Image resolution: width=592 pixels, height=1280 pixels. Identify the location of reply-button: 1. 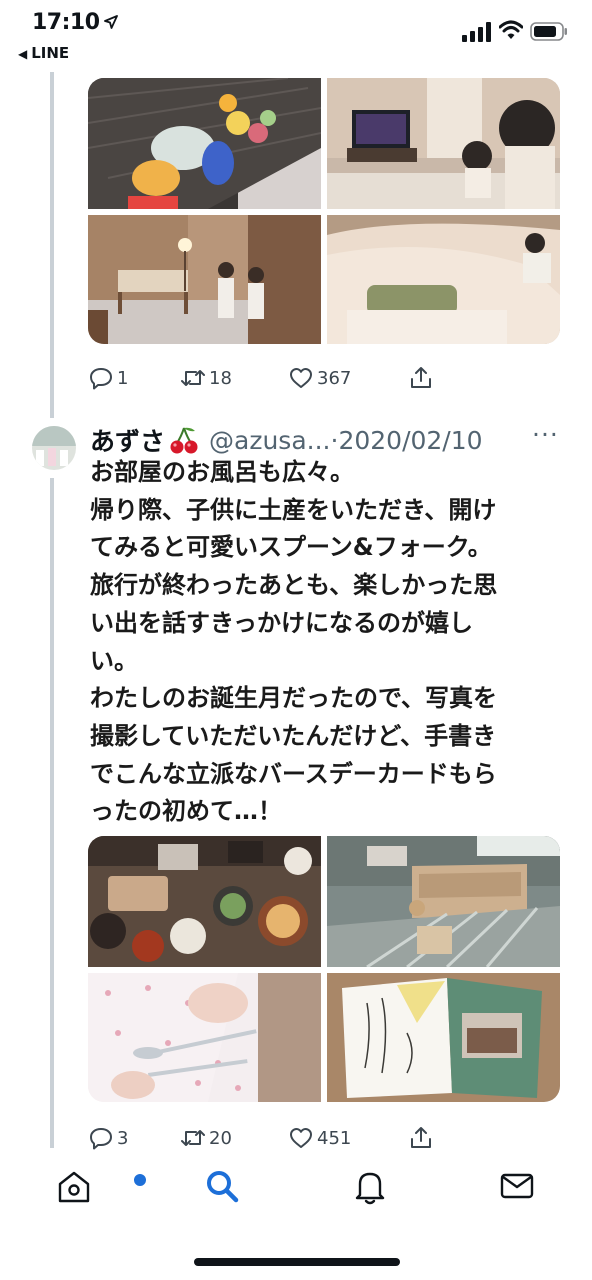
(108, 378).